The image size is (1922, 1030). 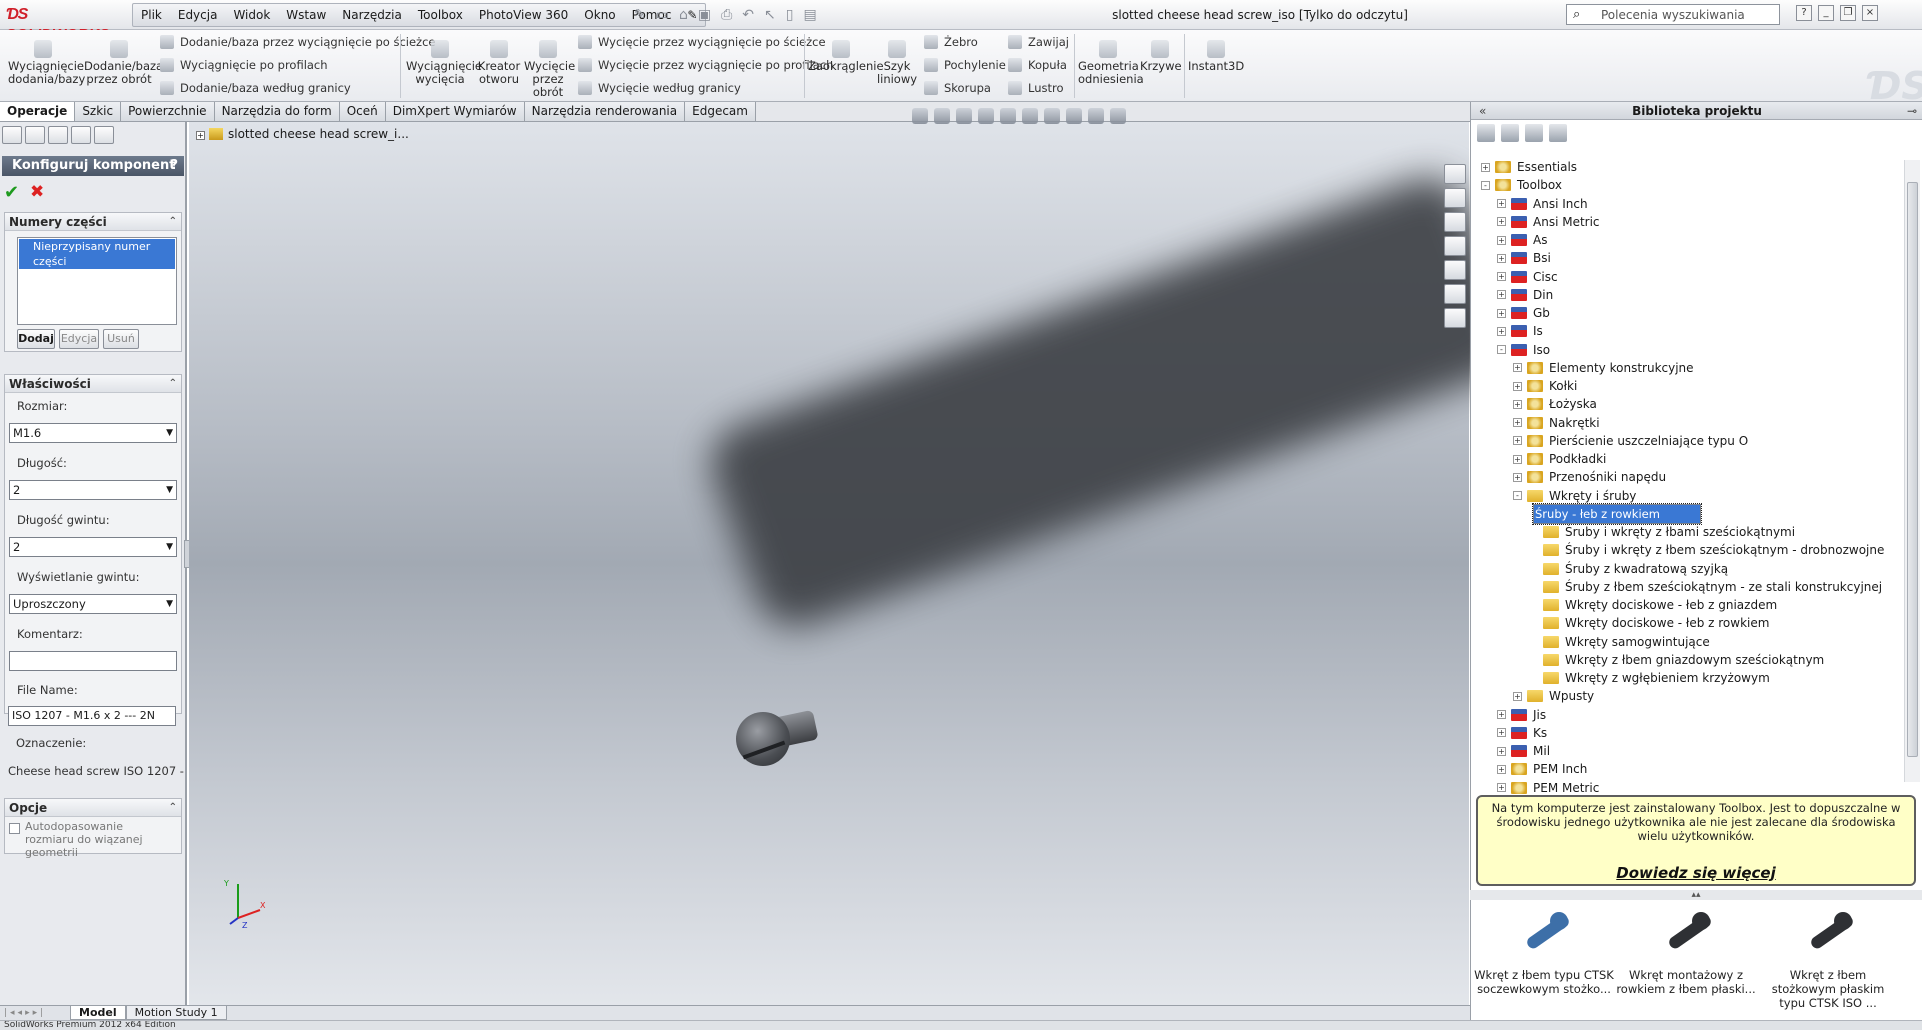 What do you see at coordinates (702, 42) in the screenshot?
I see `swept-cut-button: Wycięcie przez wyciągnięcie po ścieżce` at bounding box center [702, 42].